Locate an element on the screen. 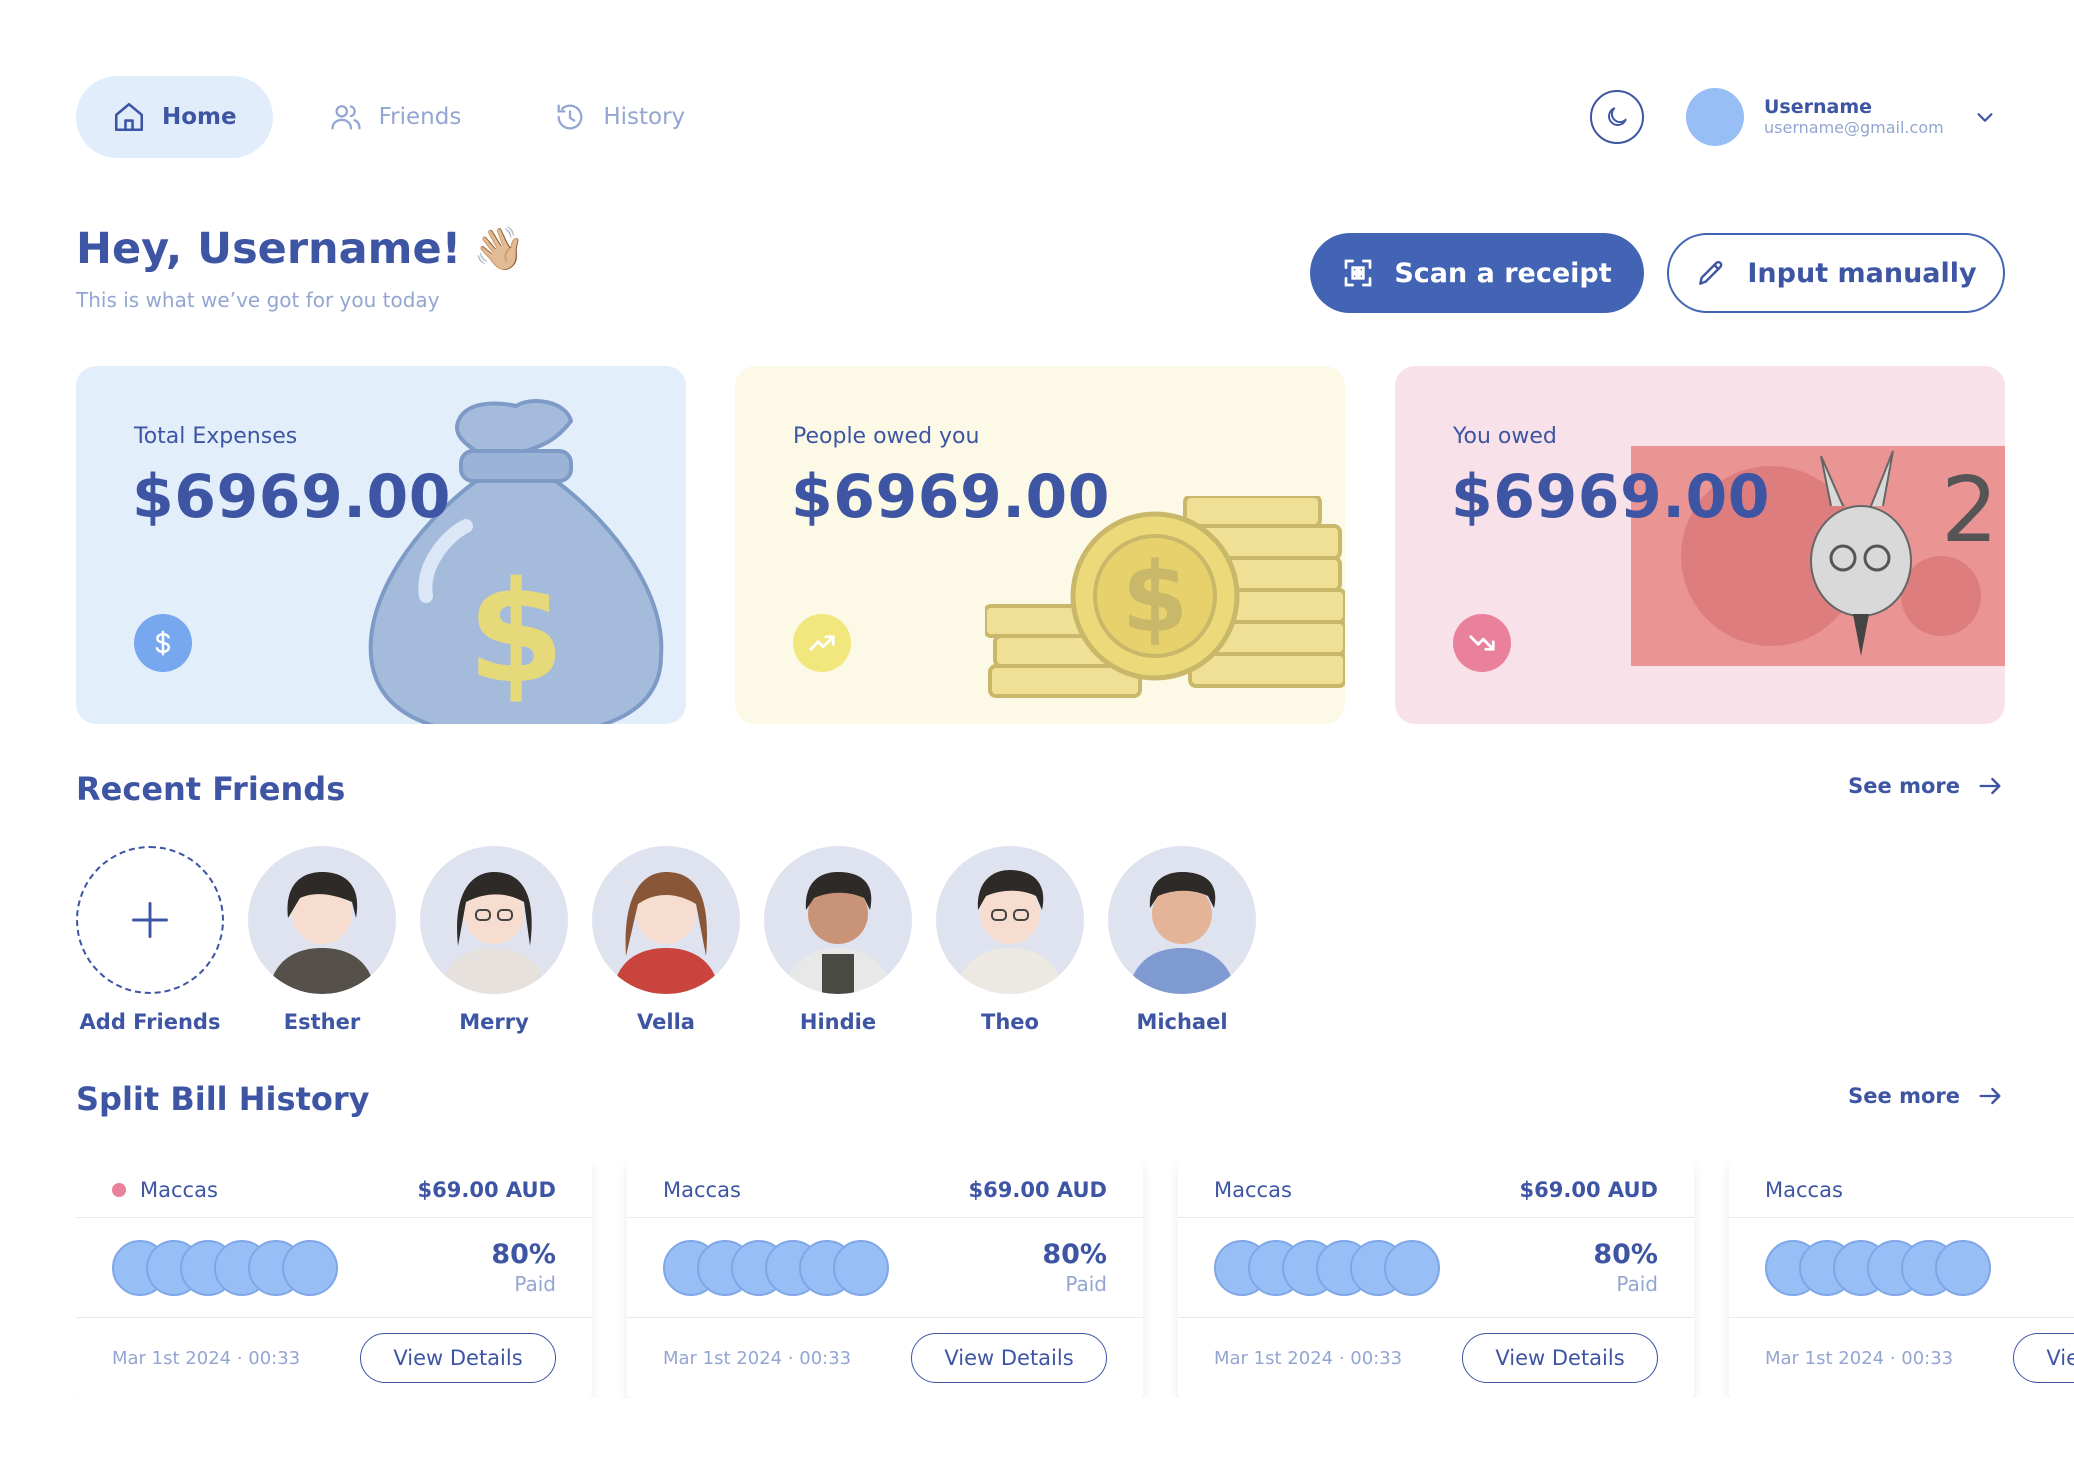 The image size is (2074, 1476). arrow-right-icon is located at coordinates (1990, 1096).